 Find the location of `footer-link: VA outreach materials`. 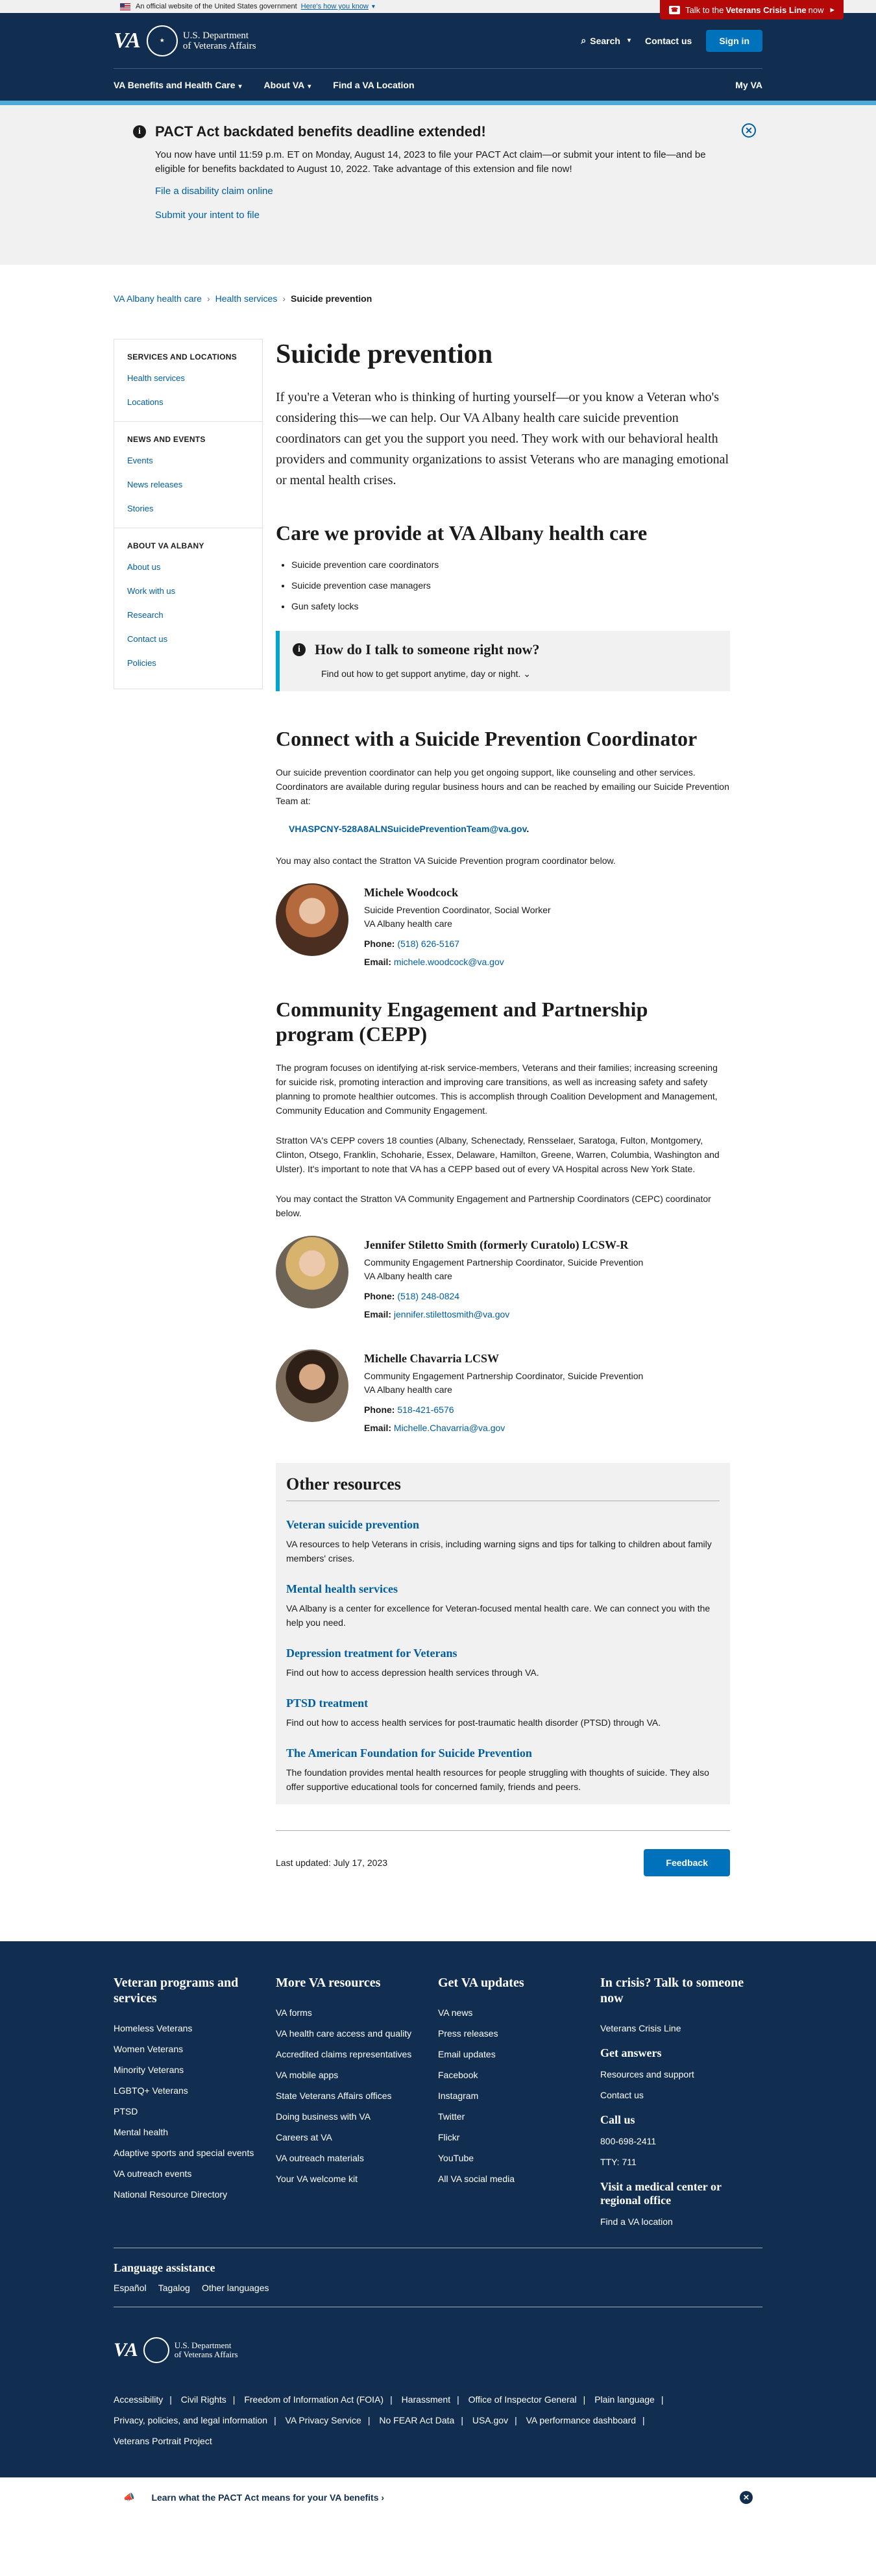

footer-link: VA outreach materials is located at coordinates (357, 2158).